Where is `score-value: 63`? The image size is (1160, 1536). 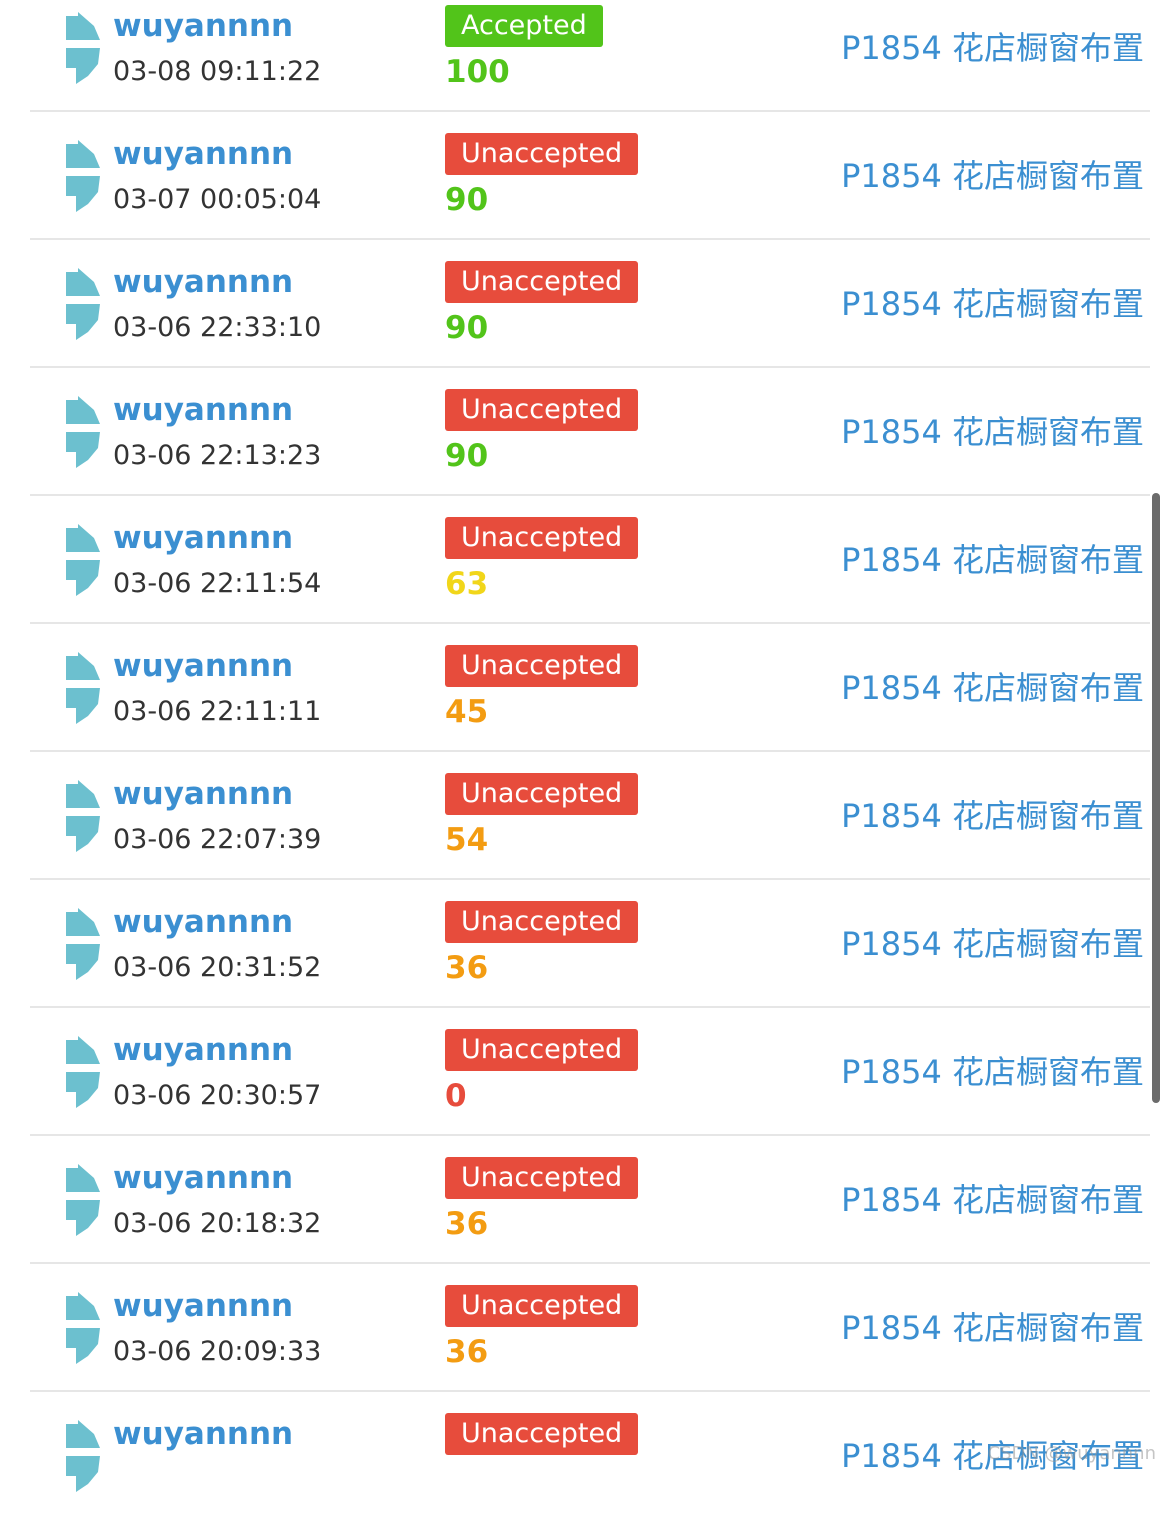 score-value: 63 is located at coordinates (466, 584).